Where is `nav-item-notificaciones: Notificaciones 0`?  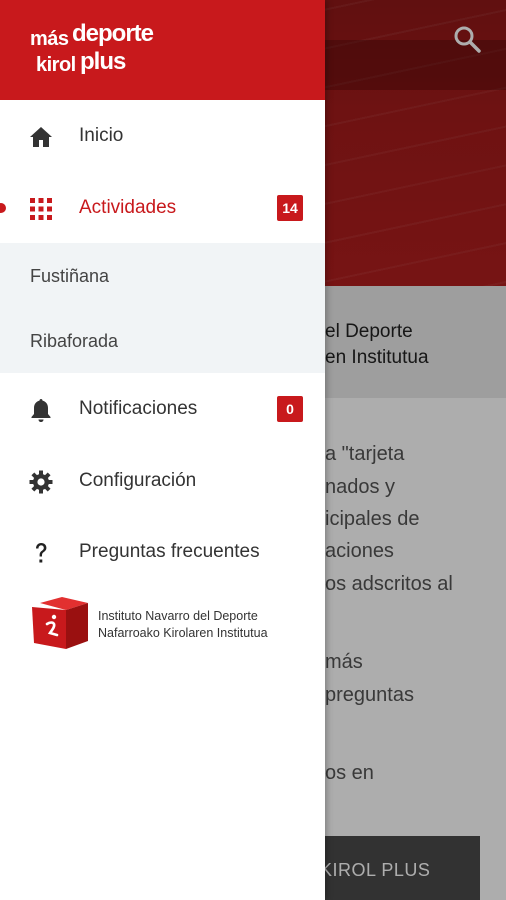 nav-item-notificaciones: Notificaciones 0 is located at coordinates (162, 409).